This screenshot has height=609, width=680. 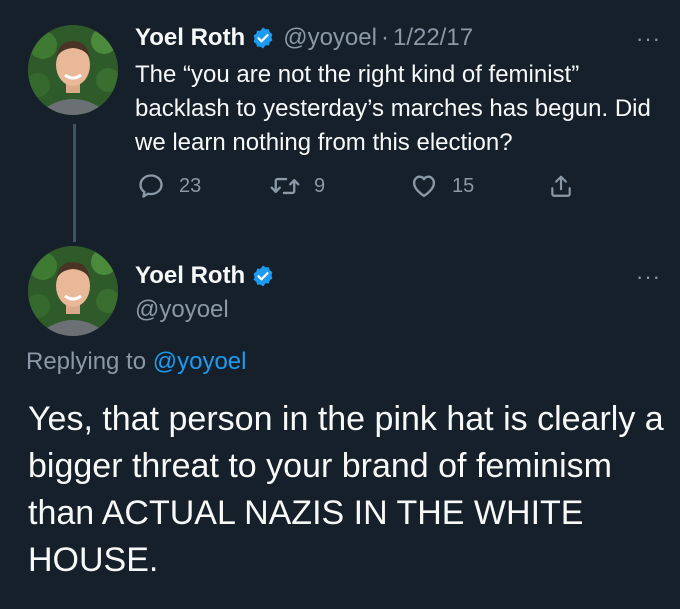 What do you see at coordinates (442, 186) in the screenshot?
I see `like-button: 15` at bounding box center [442, 186].